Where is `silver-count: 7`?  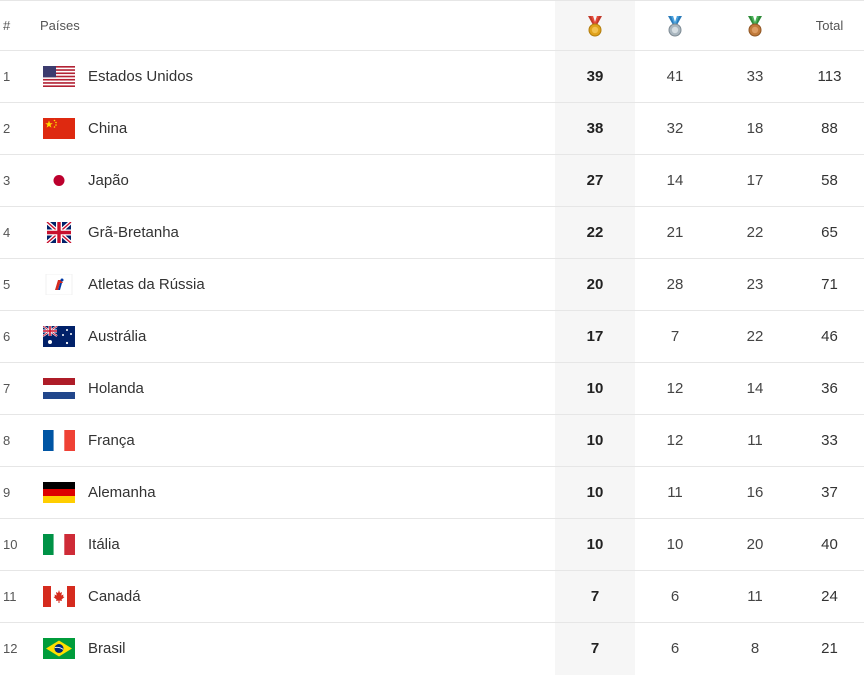 silver-count: 7 is located at coordinates (675, 336).